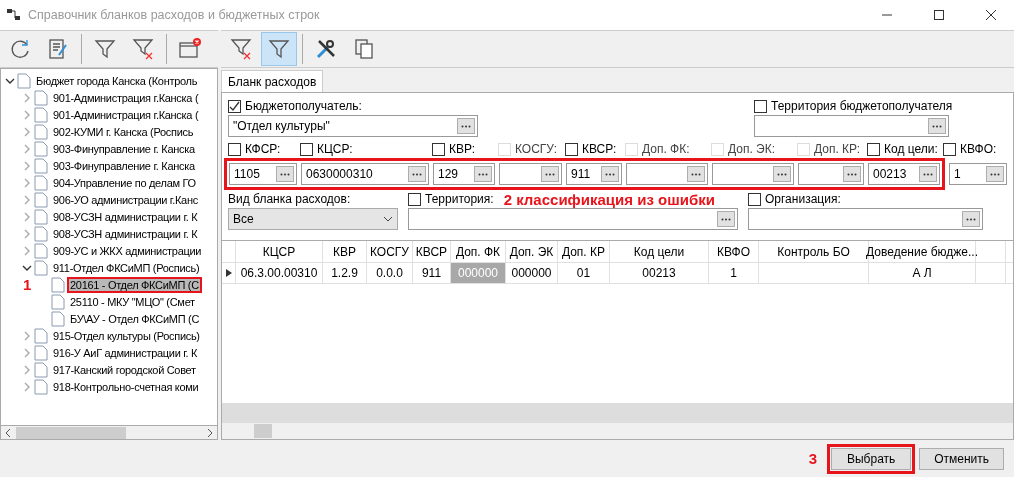 This screenshot has height=477, width=1014. What do you see at coordinates (335, 149) in the screenshot?
I see `field-label: КЦСР:` at bounding box center [335, 149].